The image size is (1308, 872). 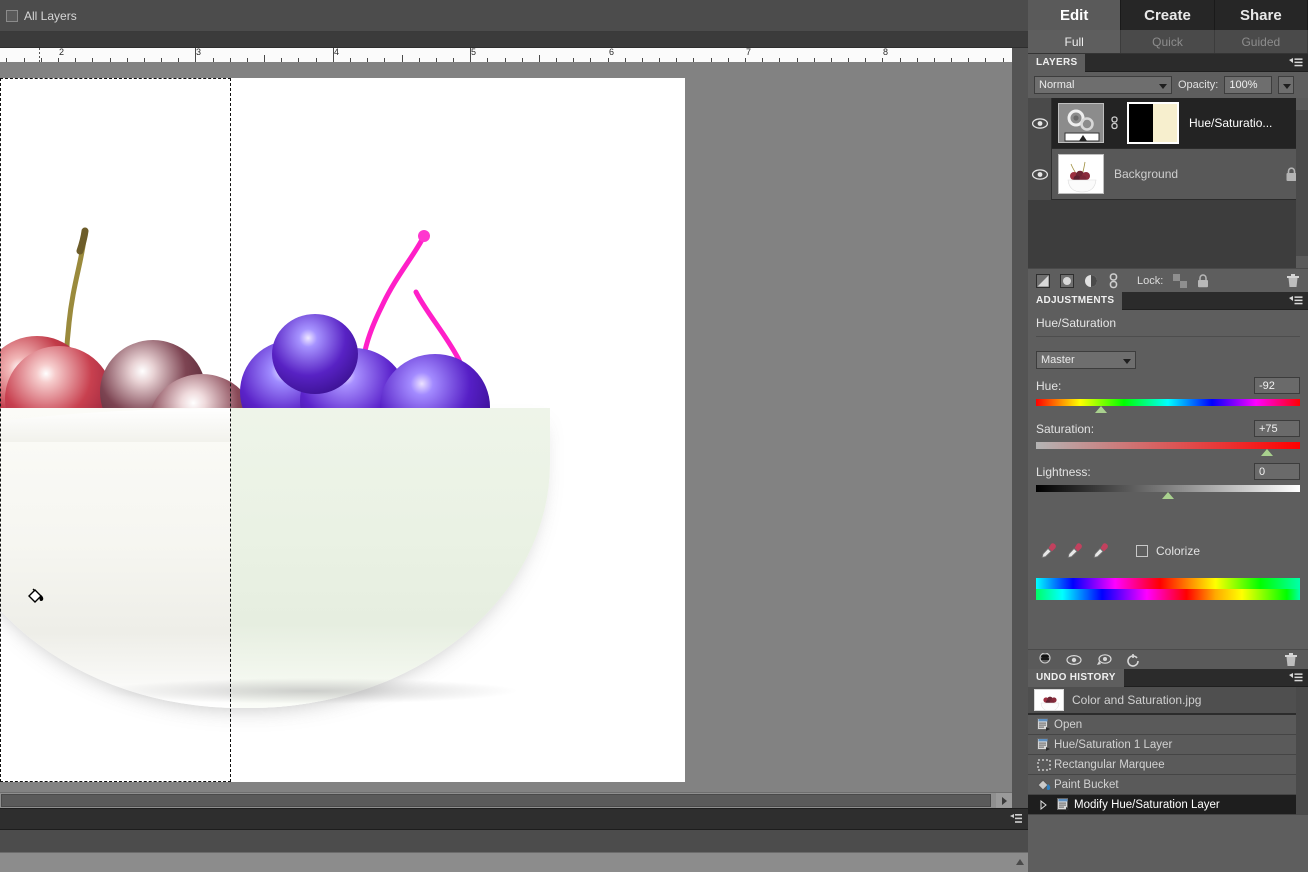 What do you see at coordinates (1198, 85) in the screenshot?
I see `opacity-label: Opacity:` at bounding box center [1198, 85].